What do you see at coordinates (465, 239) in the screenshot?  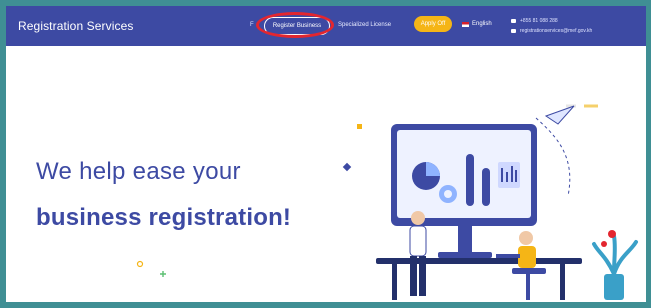 I see `monitor-stand` at bounding box center [465, 239].